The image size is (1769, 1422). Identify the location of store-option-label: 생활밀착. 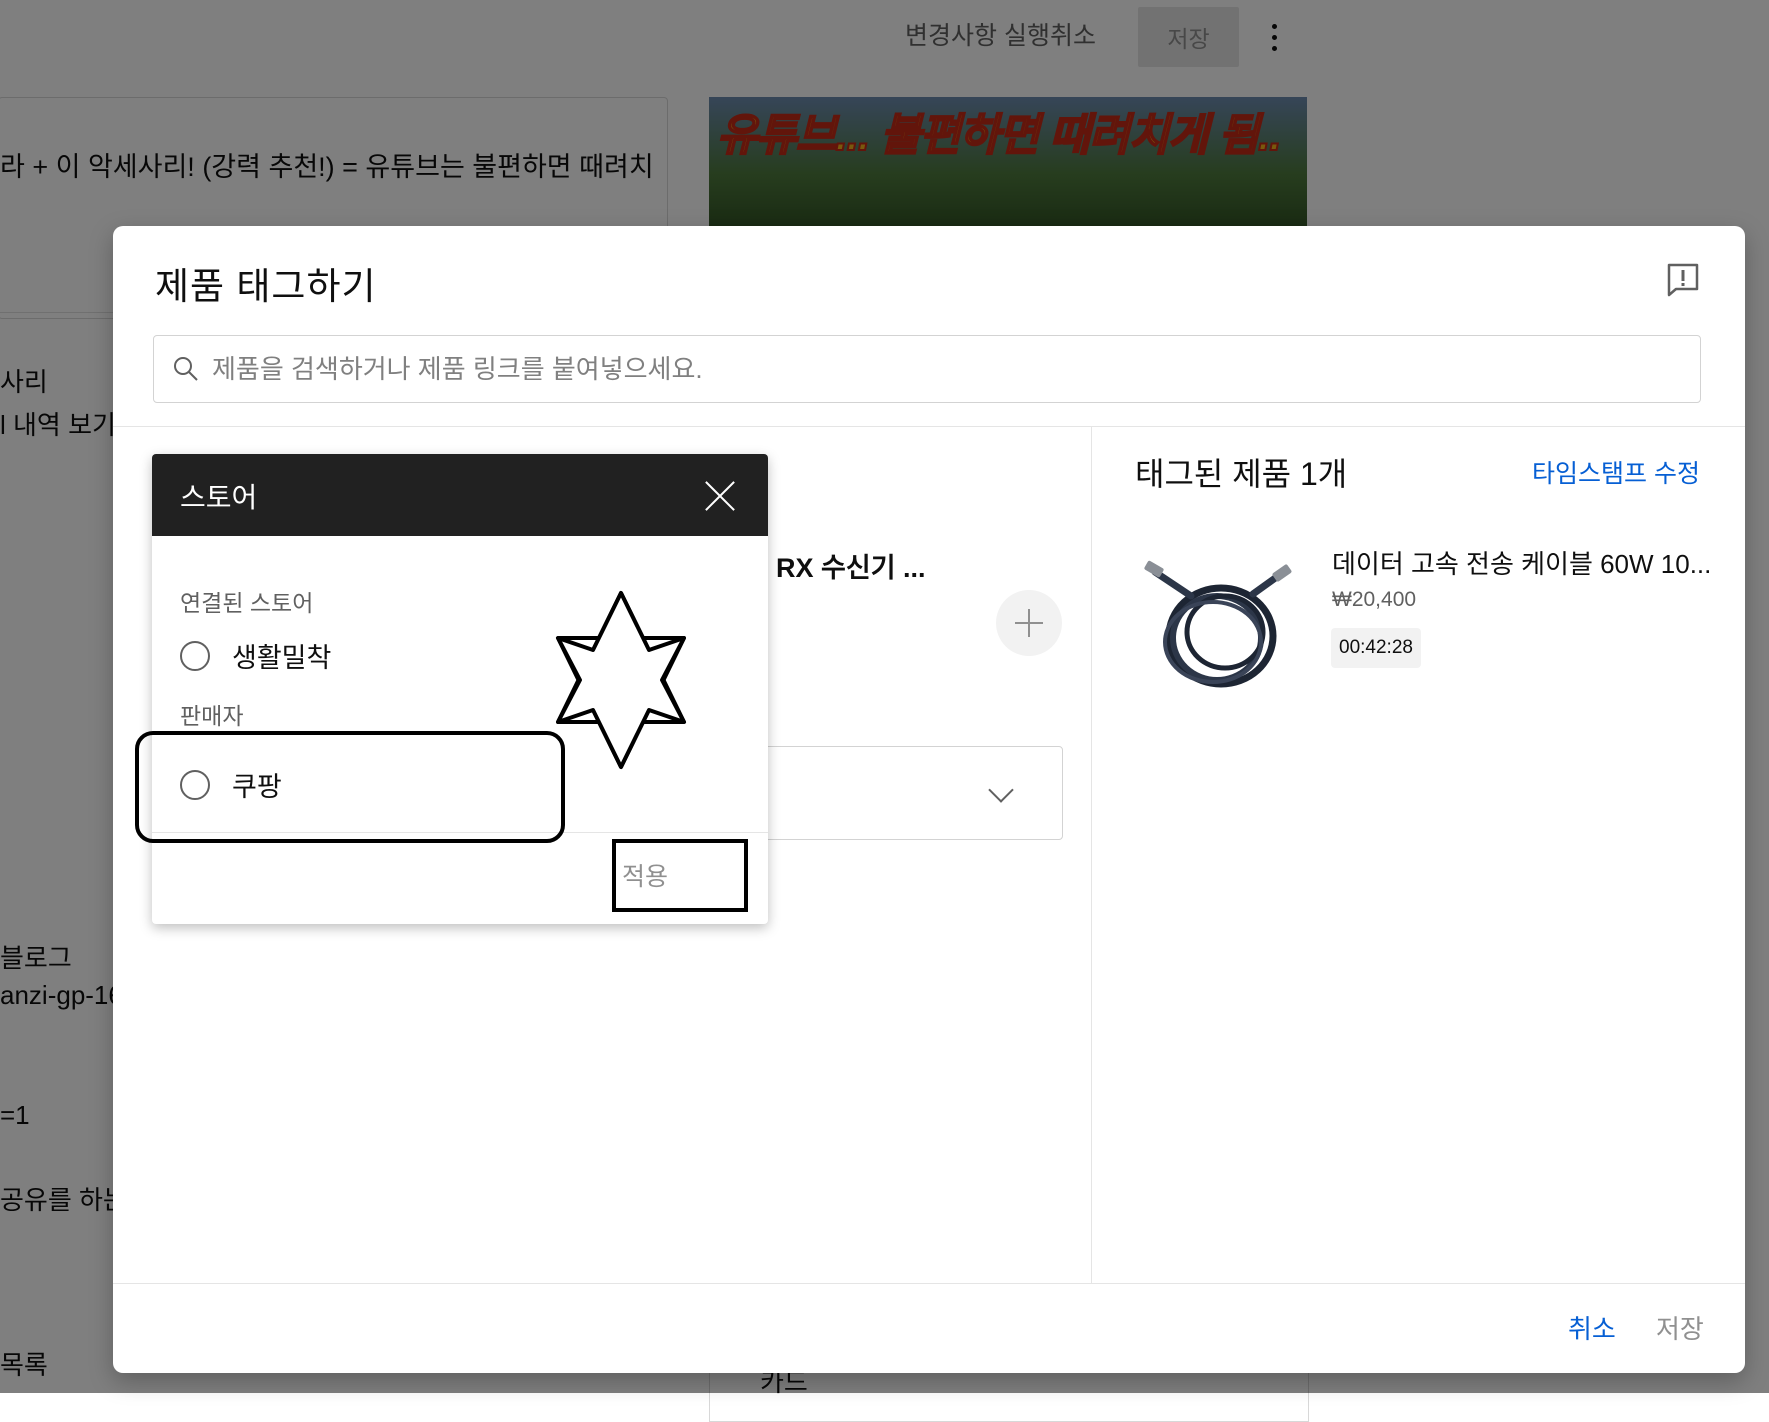
(282, 658).